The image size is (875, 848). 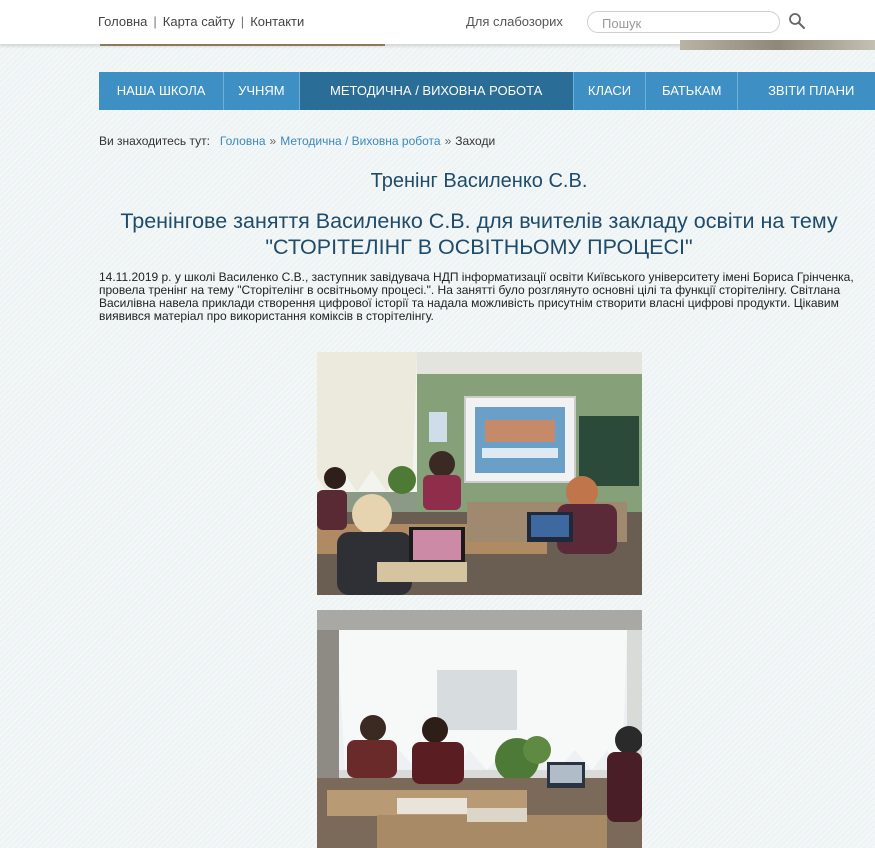 I want to click on low-vision-link: Для слабозорих, so click(x=514, y=21).